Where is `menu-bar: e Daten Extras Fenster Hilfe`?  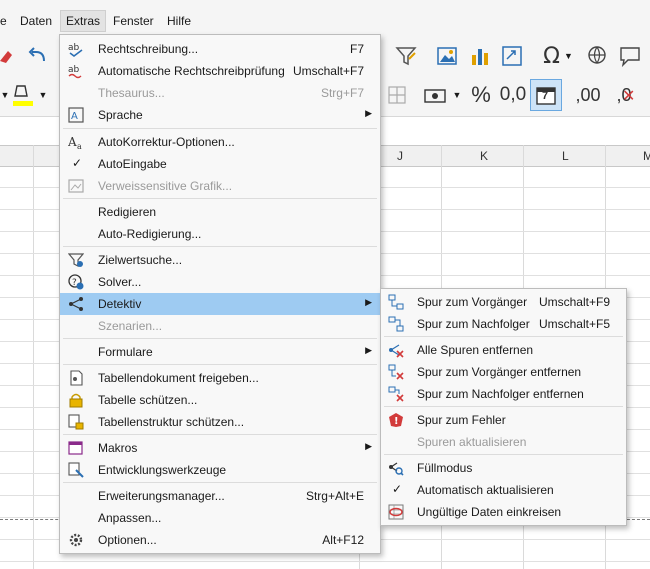
menu-bar: e Daten Extras Fenster Hilfe is located at coordinates (325, 18).